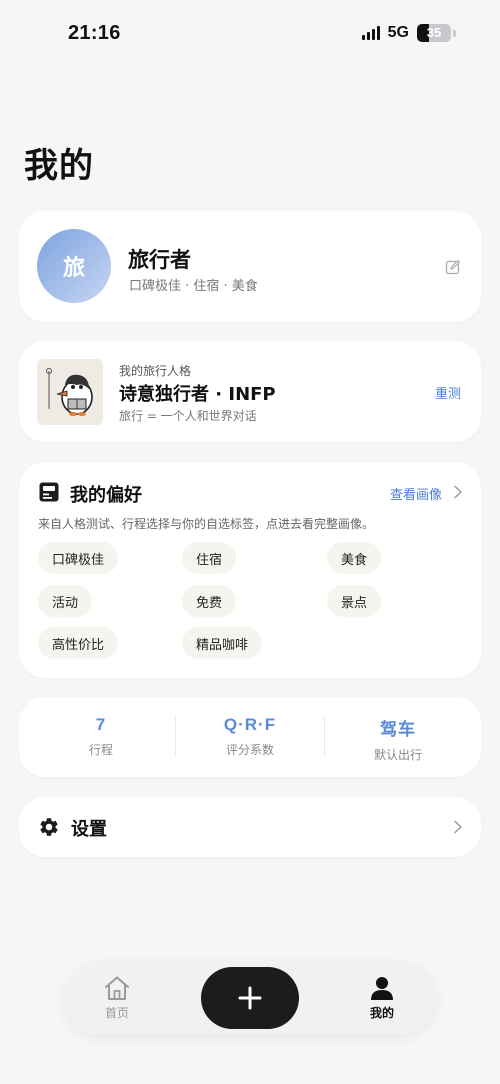 This screenshot has width=500, height=1084. What do you see at coordinates (197, 394) in the screenshot?
I see `persona-title: 诗意独行者 · INFP` at bounding box center [197, 394].